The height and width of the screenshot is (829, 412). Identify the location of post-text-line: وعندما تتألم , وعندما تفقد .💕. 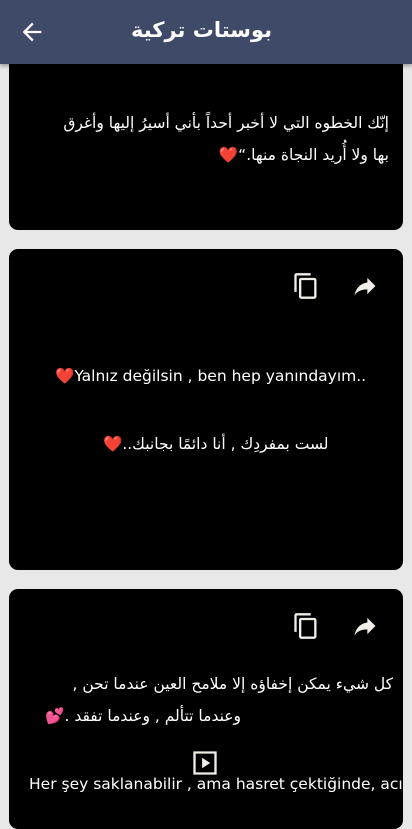
(143, 716).